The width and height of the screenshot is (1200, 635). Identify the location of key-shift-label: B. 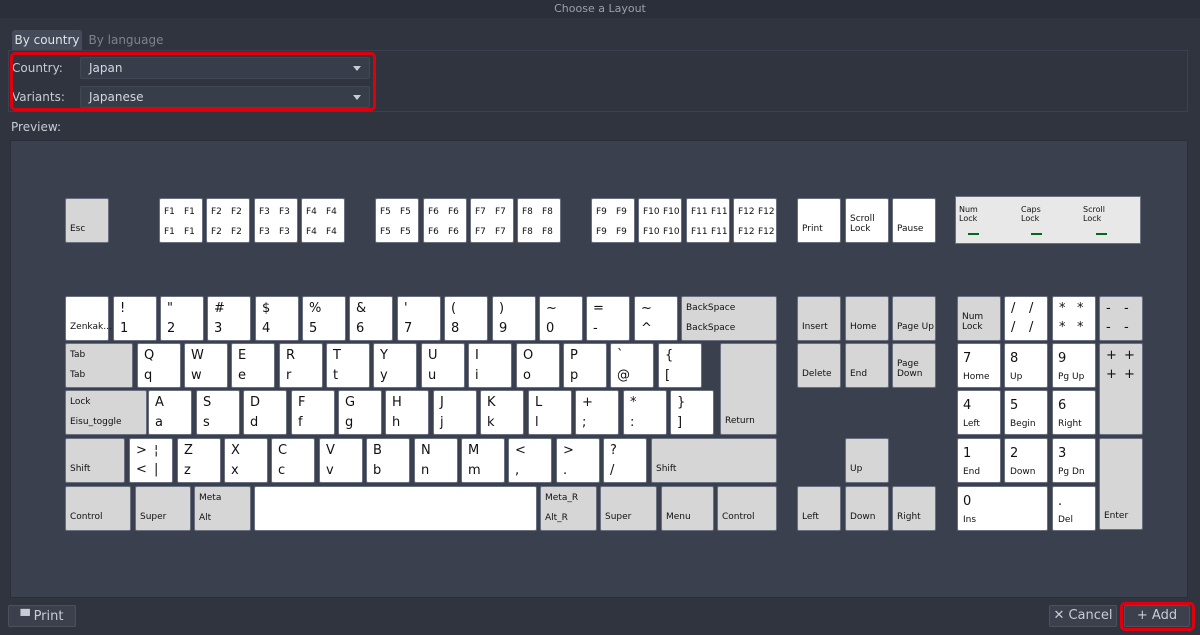
(377, 450).